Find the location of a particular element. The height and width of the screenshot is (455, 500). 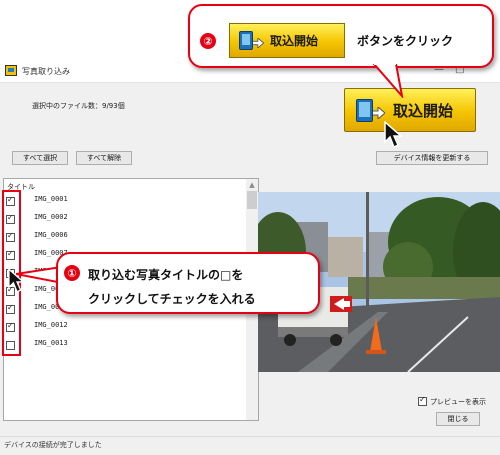

step1-instruction-line2: クリックしてチェックを入れる is located at coordinates (172, 299).